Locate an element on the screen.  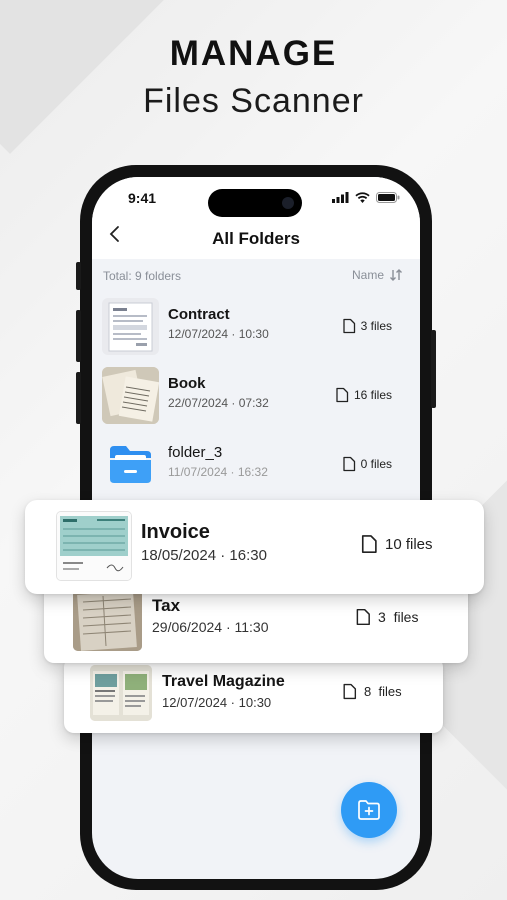
sort-button: Name is located at coordinates (377, 275).